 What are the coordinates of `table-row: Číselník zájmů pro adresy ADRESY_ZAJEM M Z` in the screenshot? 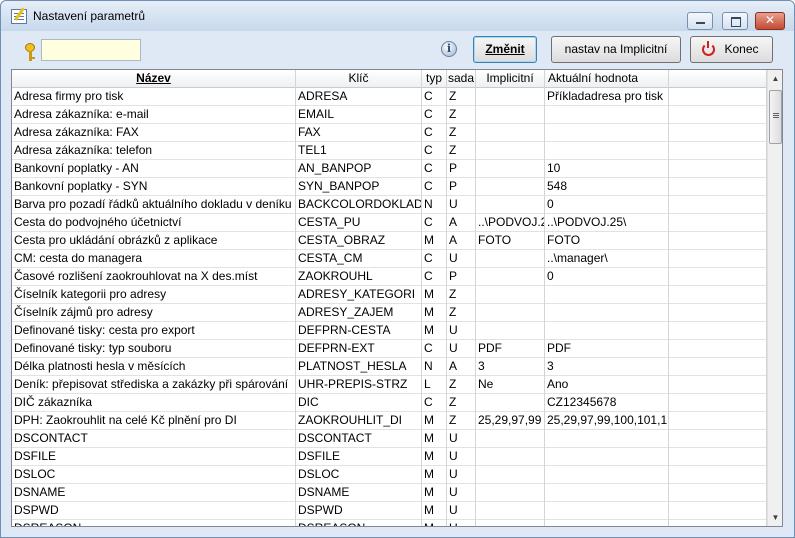 It's located at (389, 313).